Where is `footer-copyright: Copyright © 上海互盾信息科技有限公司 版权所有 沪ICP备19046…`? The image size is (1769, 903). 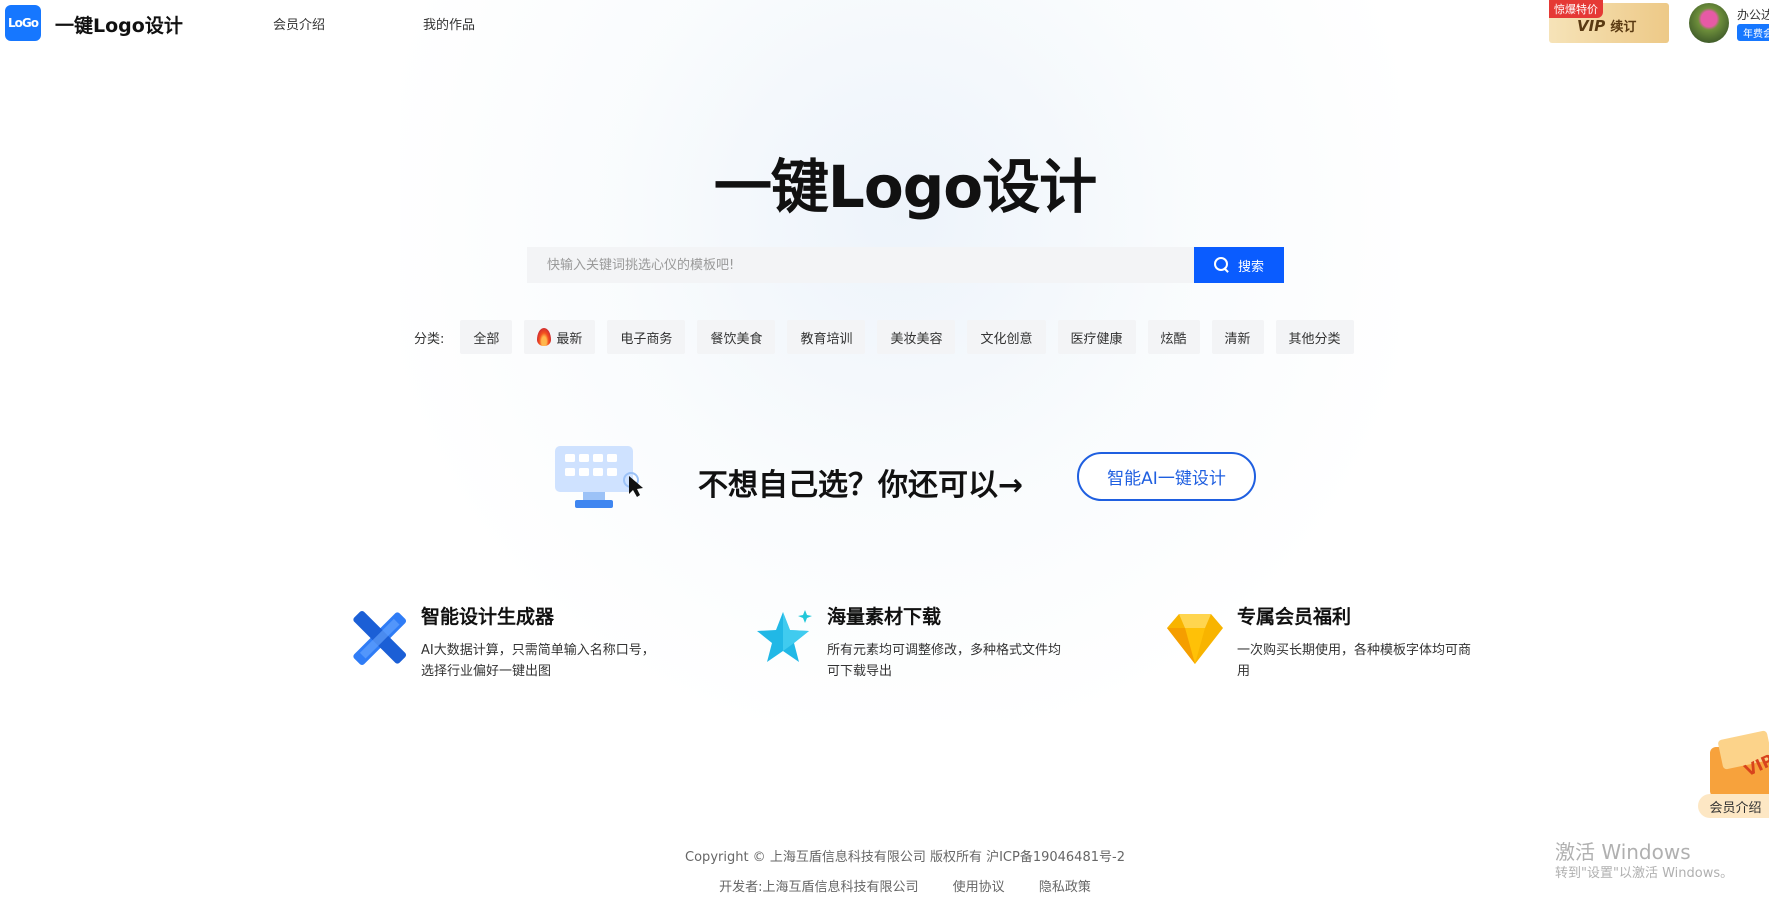
footer-copyright: Copyright © 上海互盾信息科技有限公司 版权所有 沪ICP备19046… is located at coordinates (905, 857).